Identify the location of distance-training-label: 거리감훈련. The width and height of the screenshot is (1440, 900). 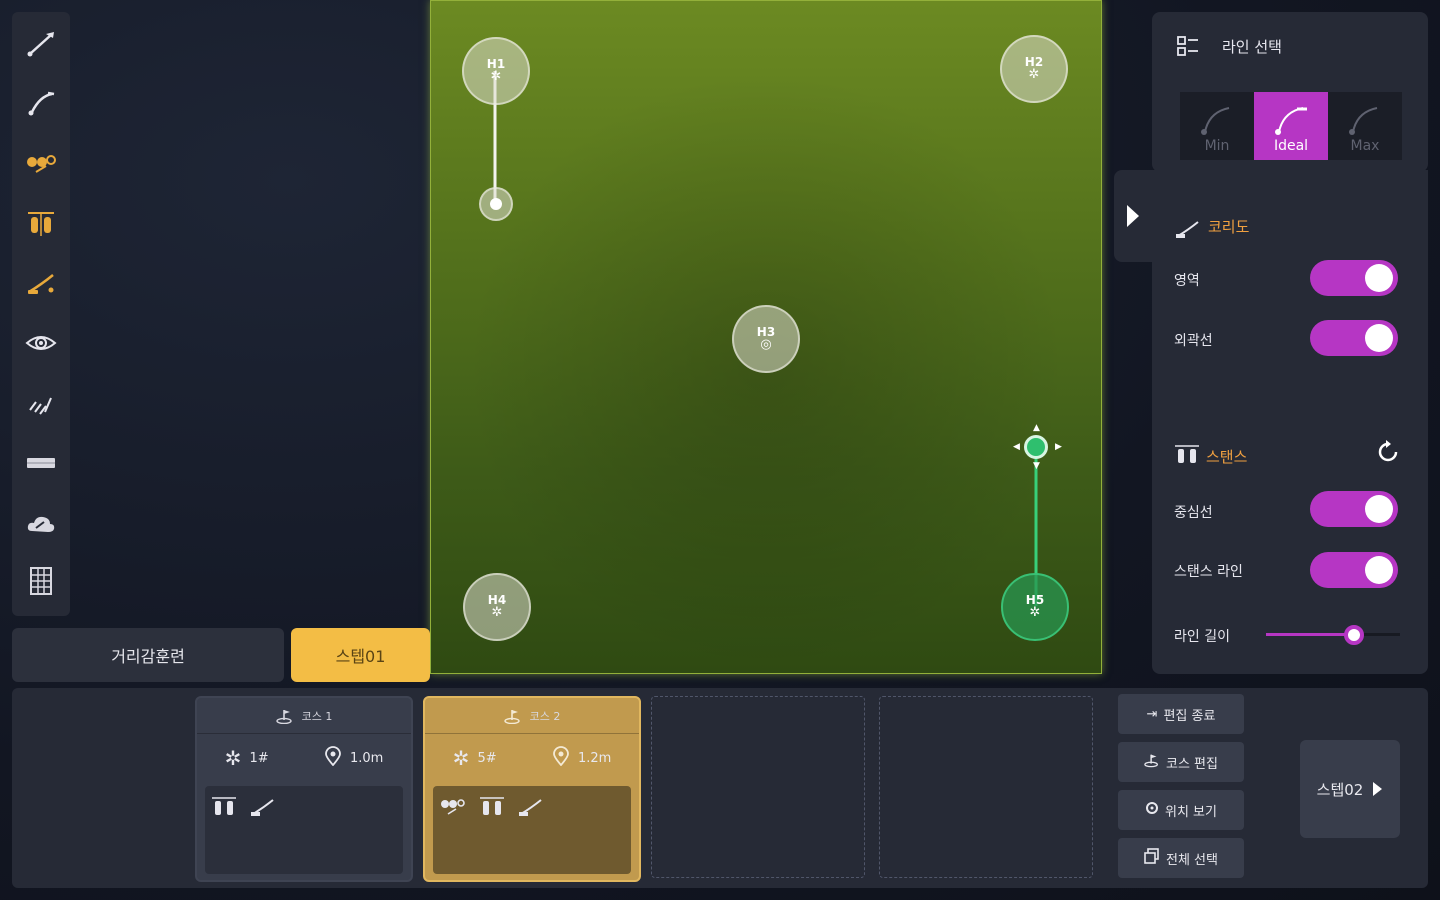
(148, 656).